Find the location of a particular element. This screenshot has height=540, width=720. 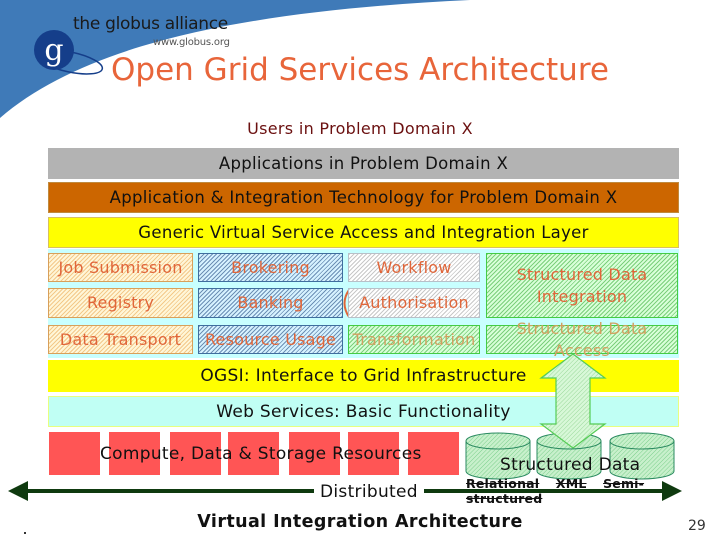

applications-layer: Applications in Problem Domain X is located at coordinates (363, 163).